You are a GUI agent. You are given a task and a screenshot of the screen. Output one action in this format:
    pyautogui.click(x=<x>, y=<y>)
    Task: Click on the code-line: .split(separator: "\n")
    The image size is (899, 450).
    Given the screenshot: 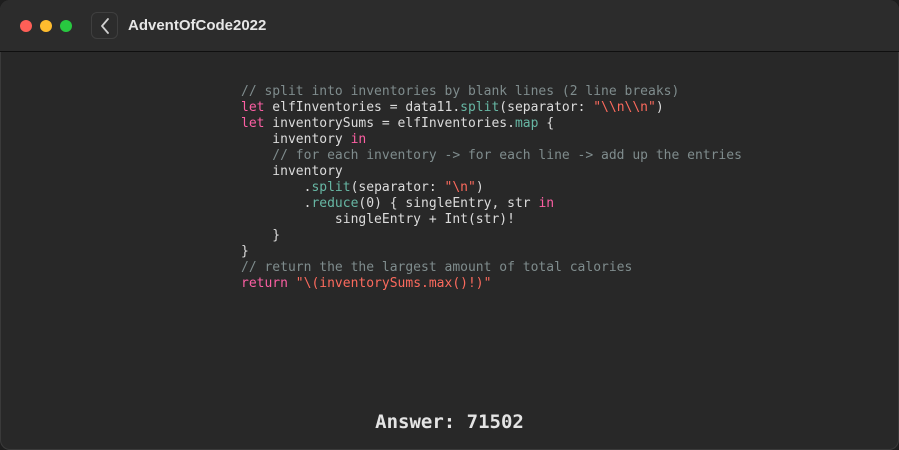 What is the action you would take?
    pyautogui.click(x=491, y=188)
    